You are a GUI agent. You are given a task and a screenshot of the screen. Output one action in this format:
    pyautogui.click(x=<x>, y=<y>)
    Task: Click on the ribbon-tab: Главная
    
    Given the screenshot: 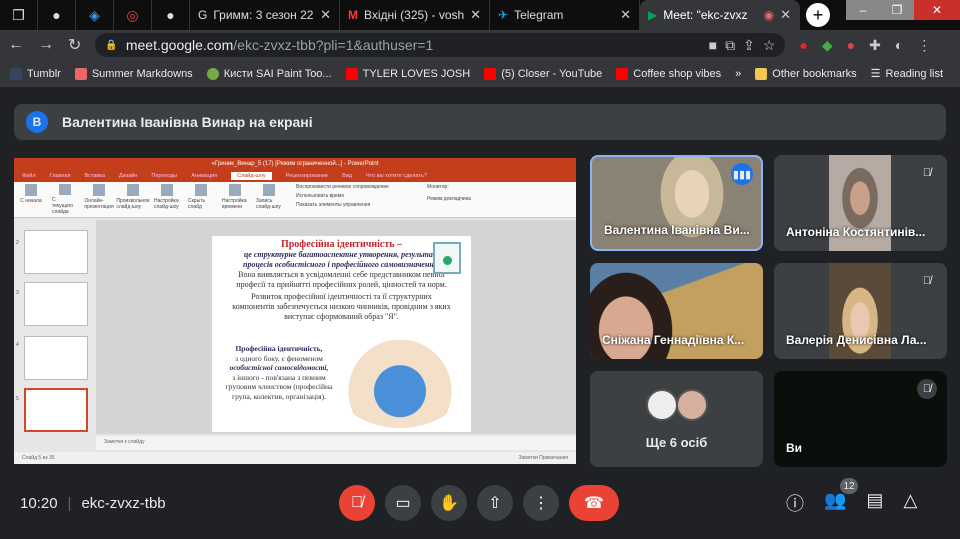 What is the action you would take?
    pyautogui.click(x=60, y=176)
    